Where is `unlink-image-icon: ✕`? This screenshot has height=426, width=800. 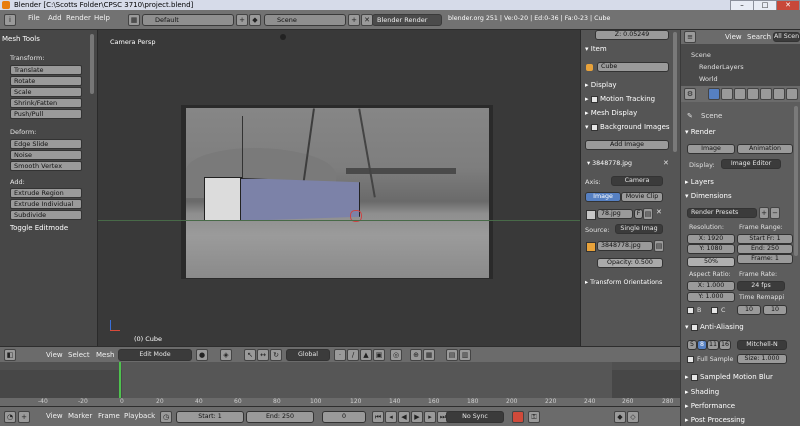
unlink-image-icon: ✕ is located at coordinates (659, 212).